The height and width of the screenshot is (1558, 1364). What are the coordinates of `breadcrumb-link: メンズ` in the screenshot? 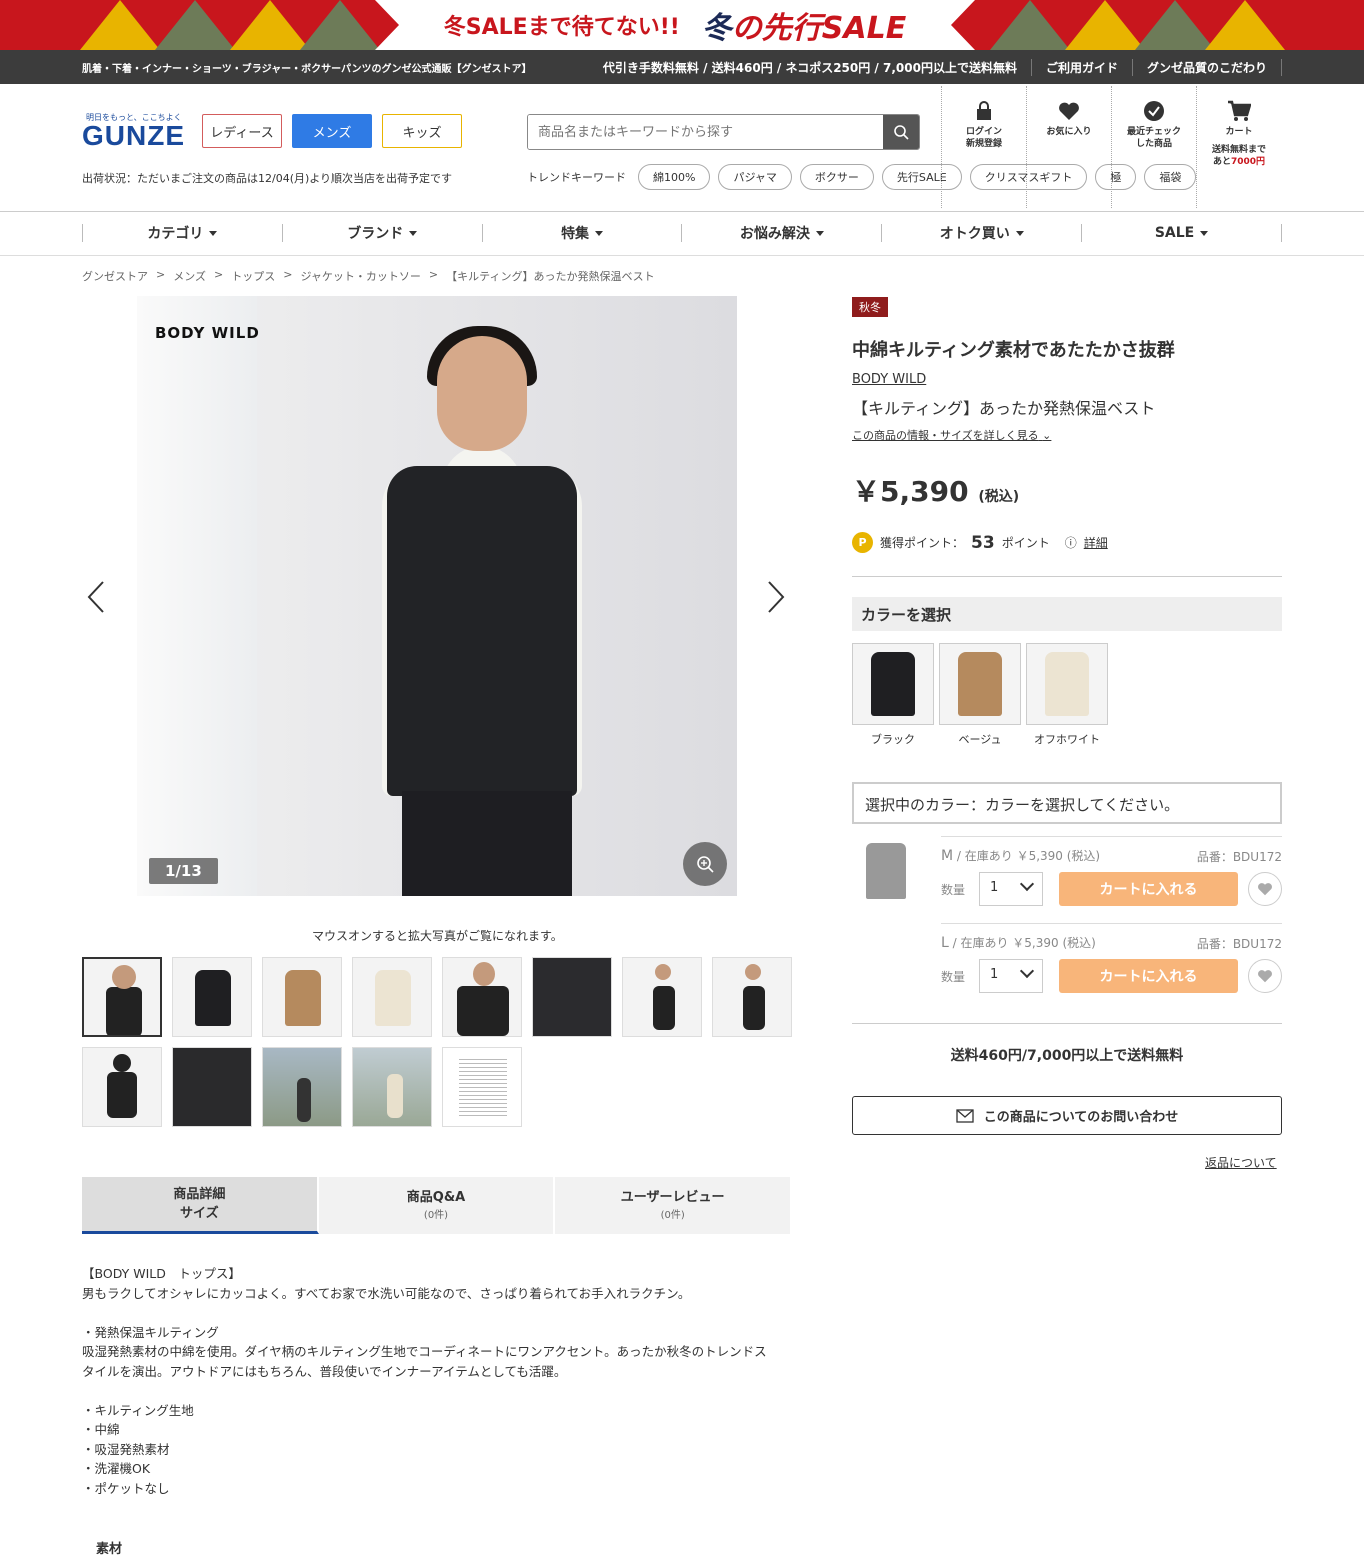 It's located at (189, 276).